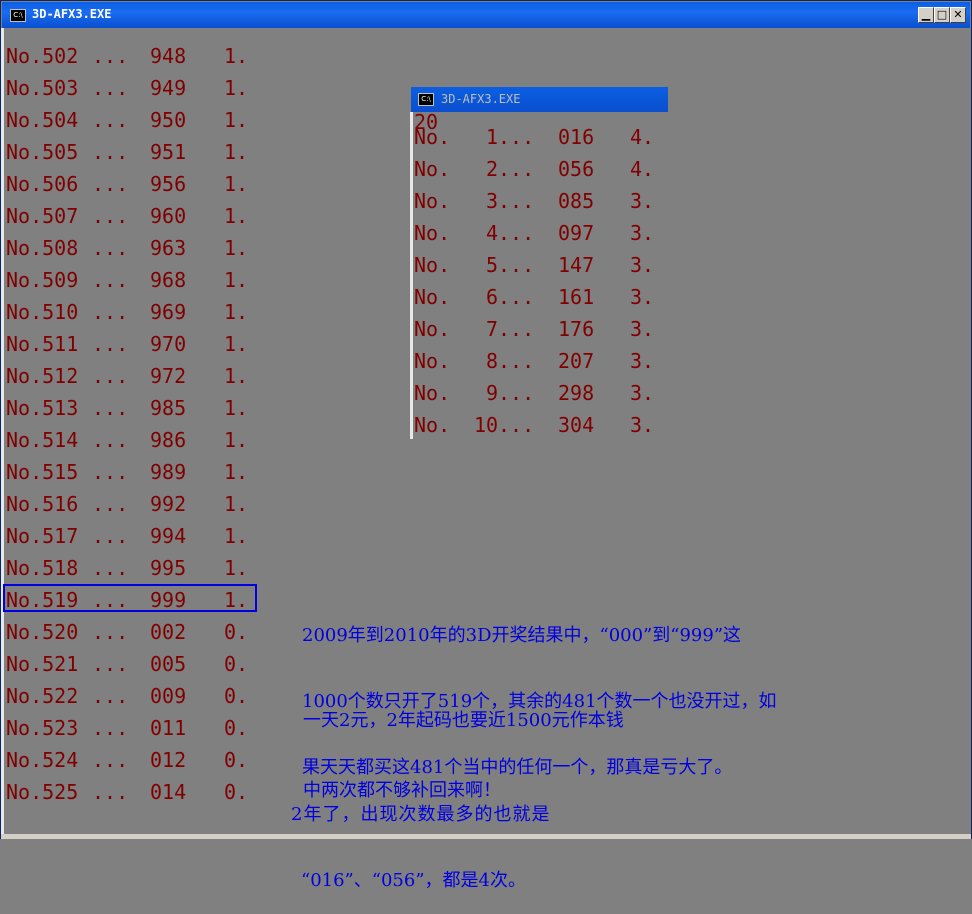 Image resolution: width=972 pixels, height=914 pixels. Describe the element at coordinates (72, 14) in the screenshot. I see `window-title: 3D-AFX3.EXE` at that location.